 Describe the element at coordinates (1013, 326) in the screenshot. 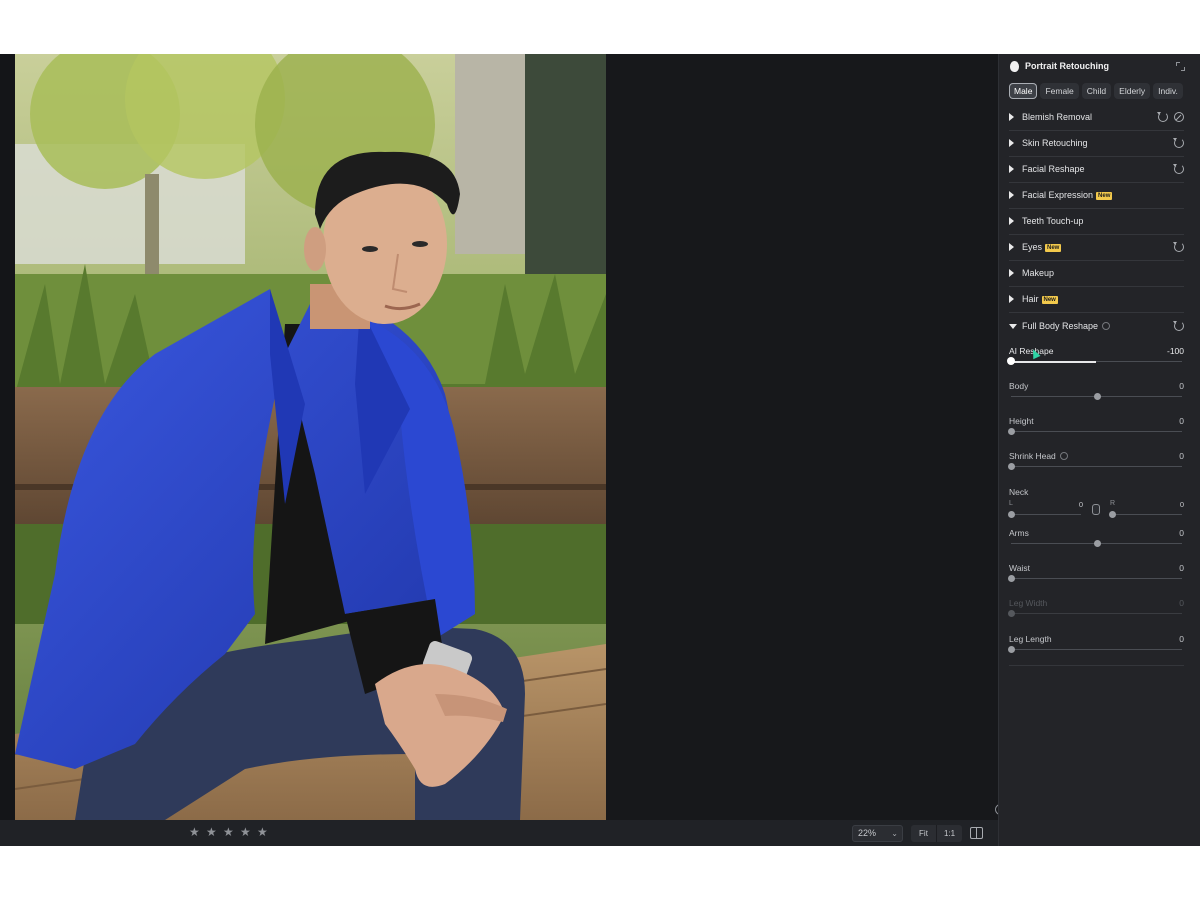

I see `caret-down-icon` at that location.